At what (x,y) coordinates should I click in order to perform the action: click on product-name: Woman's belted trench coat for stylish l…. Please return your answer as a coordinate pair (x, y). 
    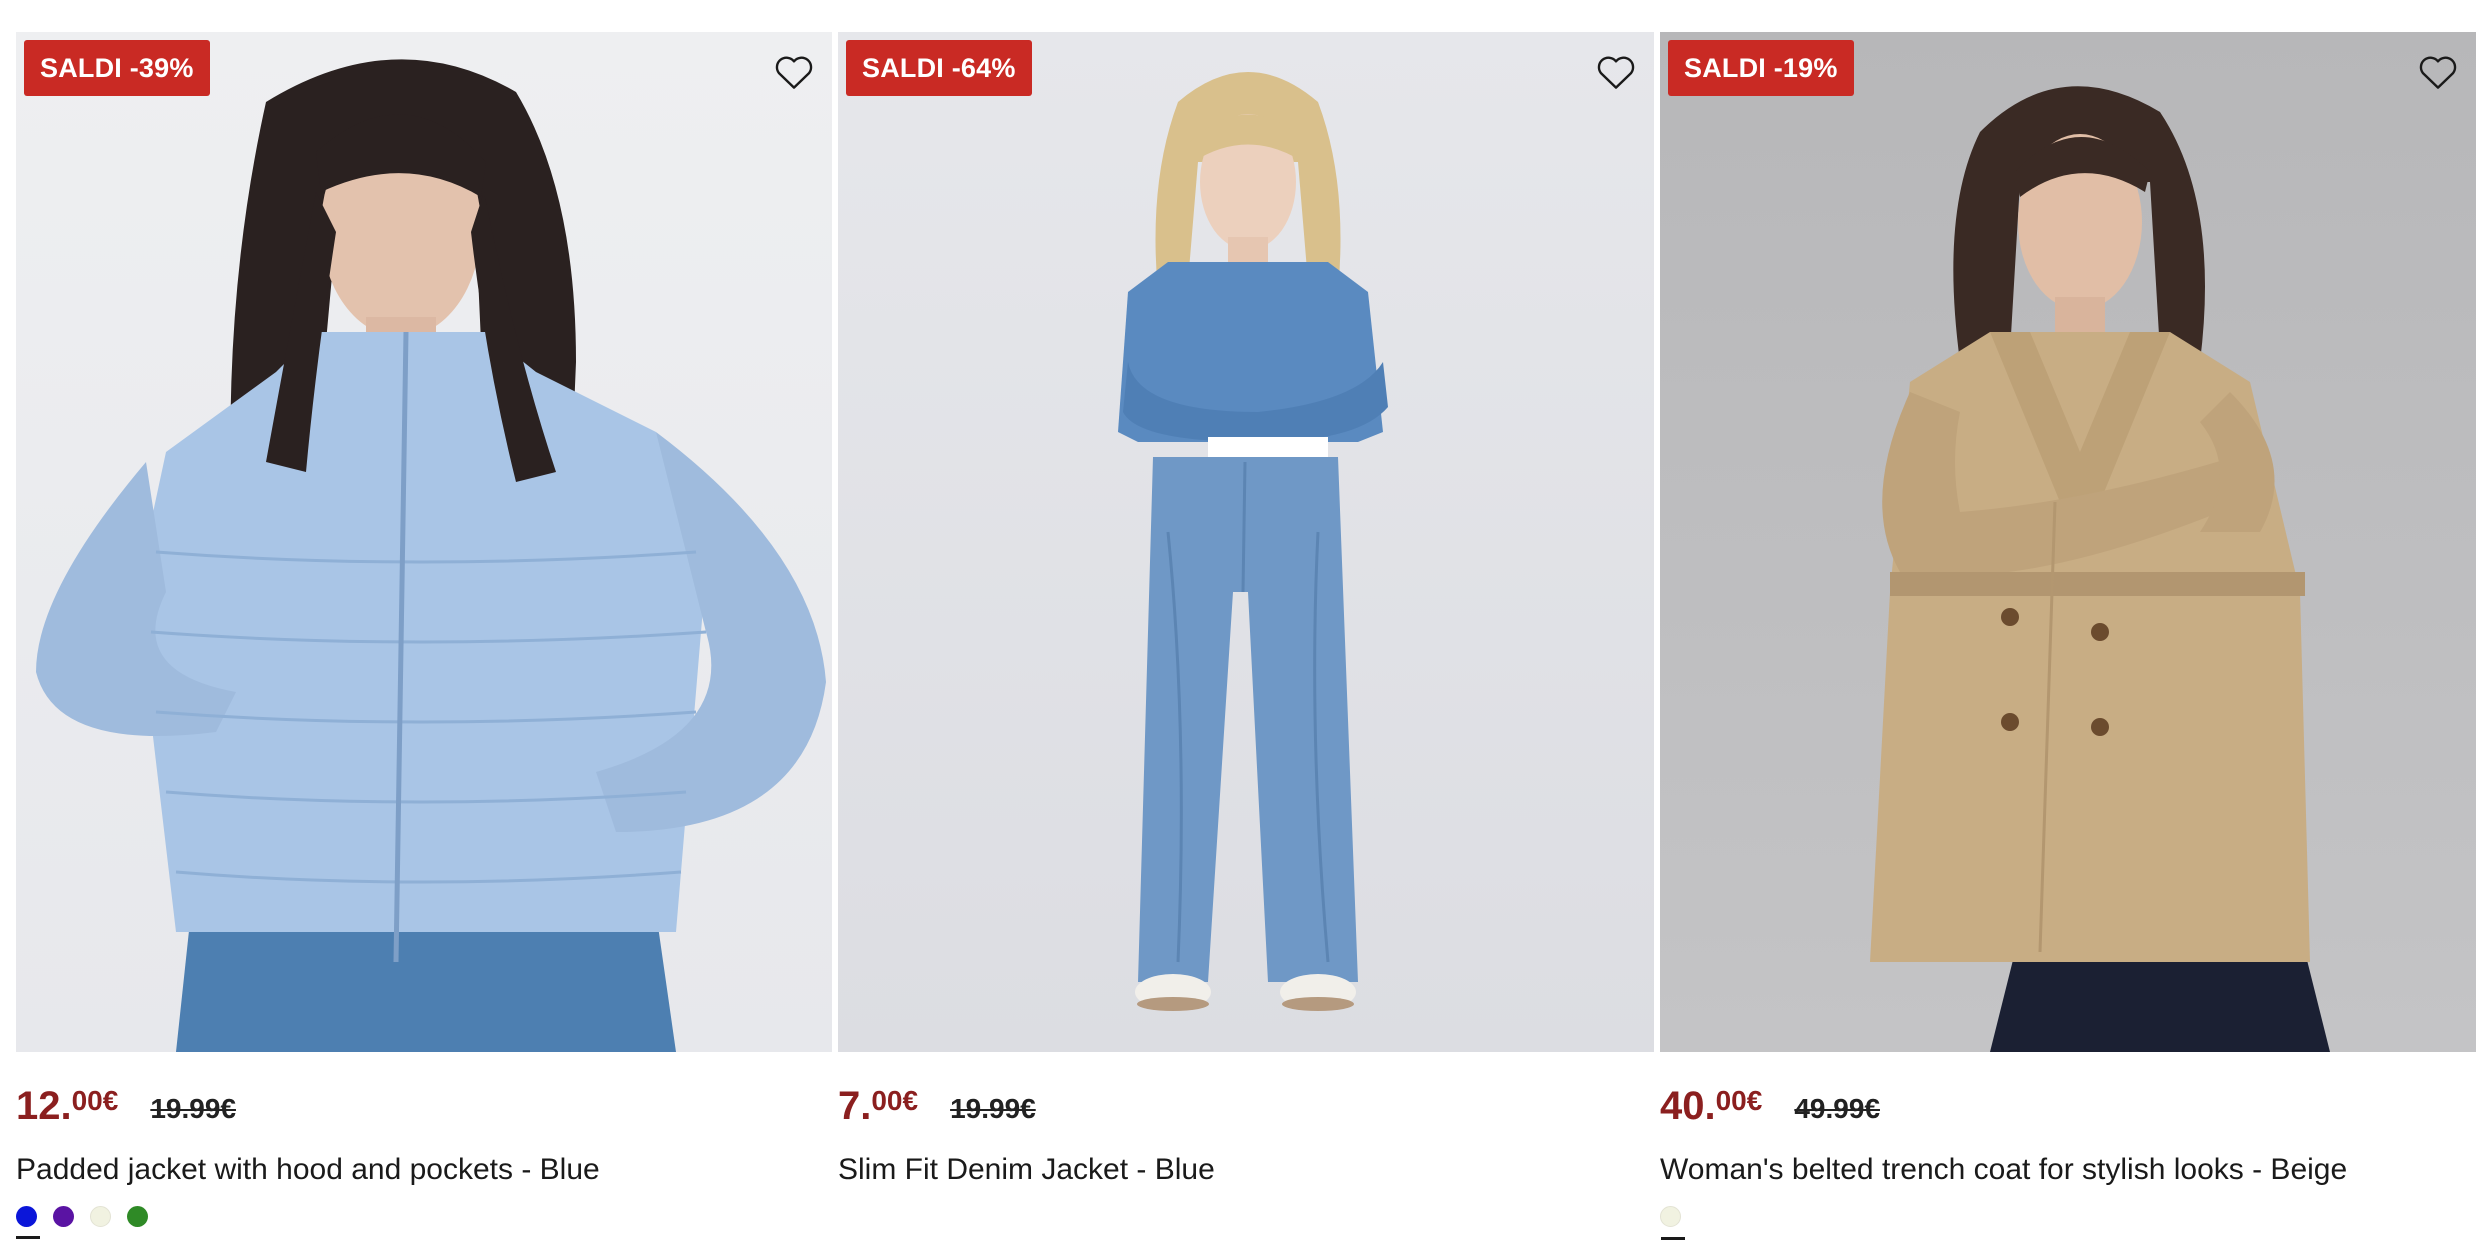
    Looking at the image, I should click on (2068, 1170).